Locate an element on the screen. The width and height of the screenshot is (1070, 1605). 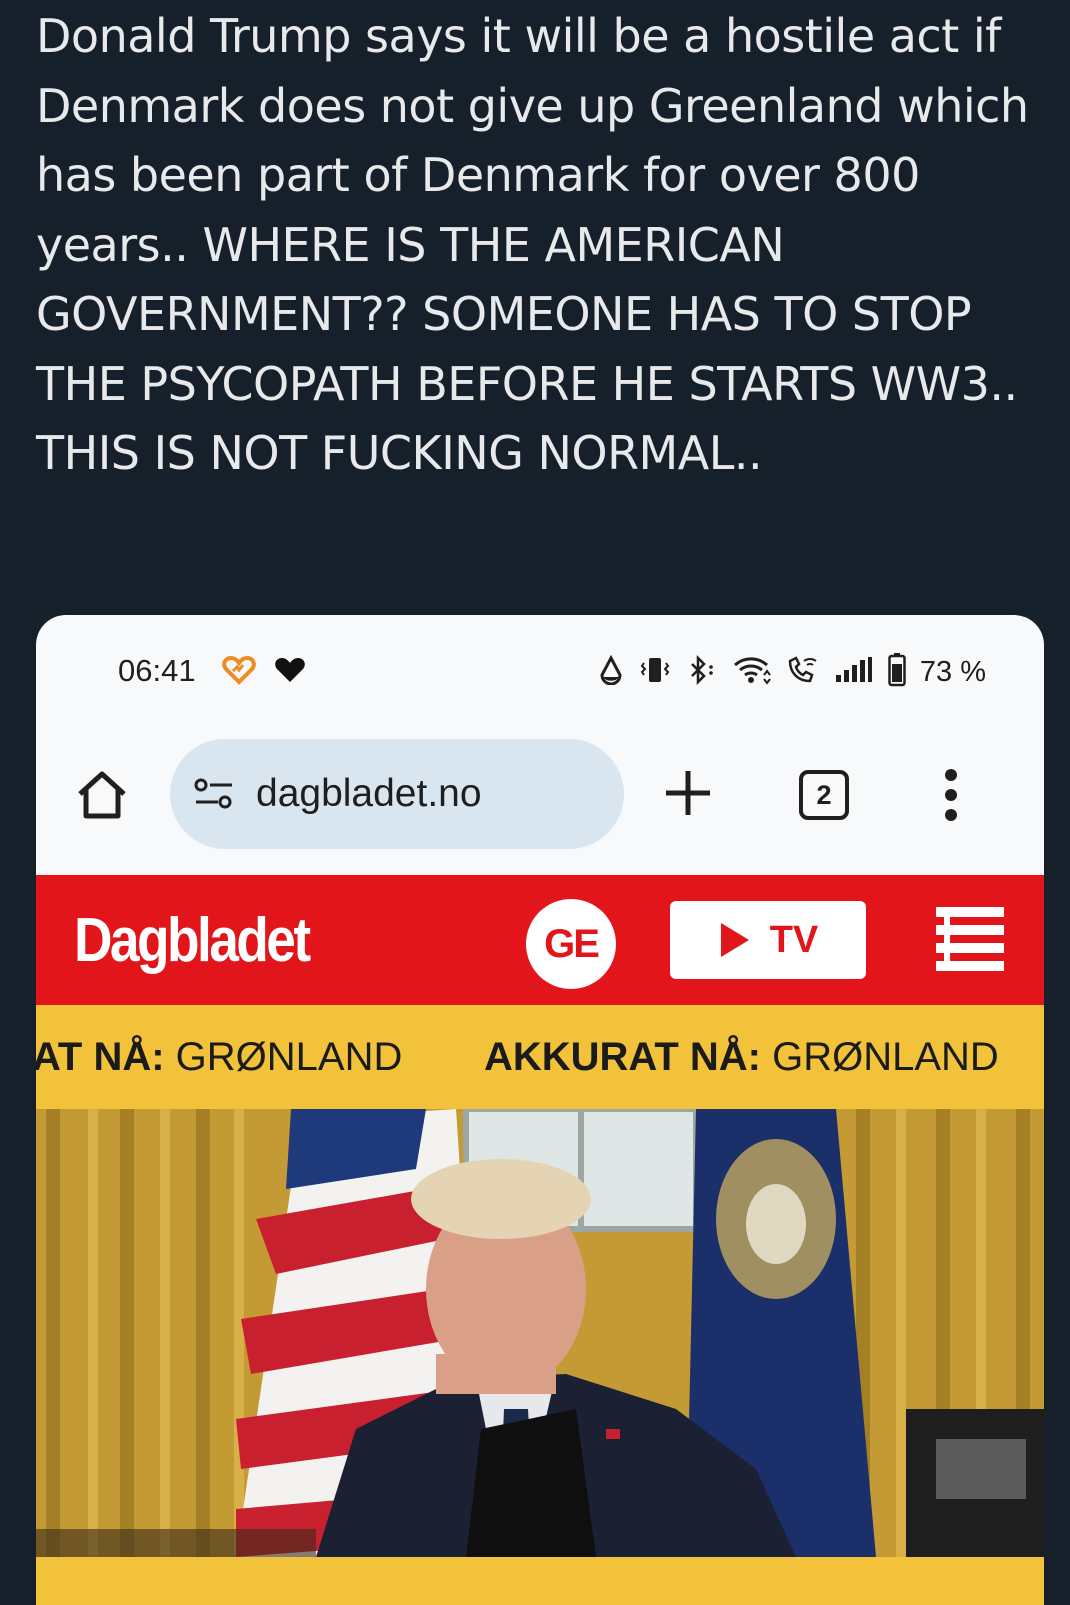
site-menu-button is located at coordinates (970, 940).